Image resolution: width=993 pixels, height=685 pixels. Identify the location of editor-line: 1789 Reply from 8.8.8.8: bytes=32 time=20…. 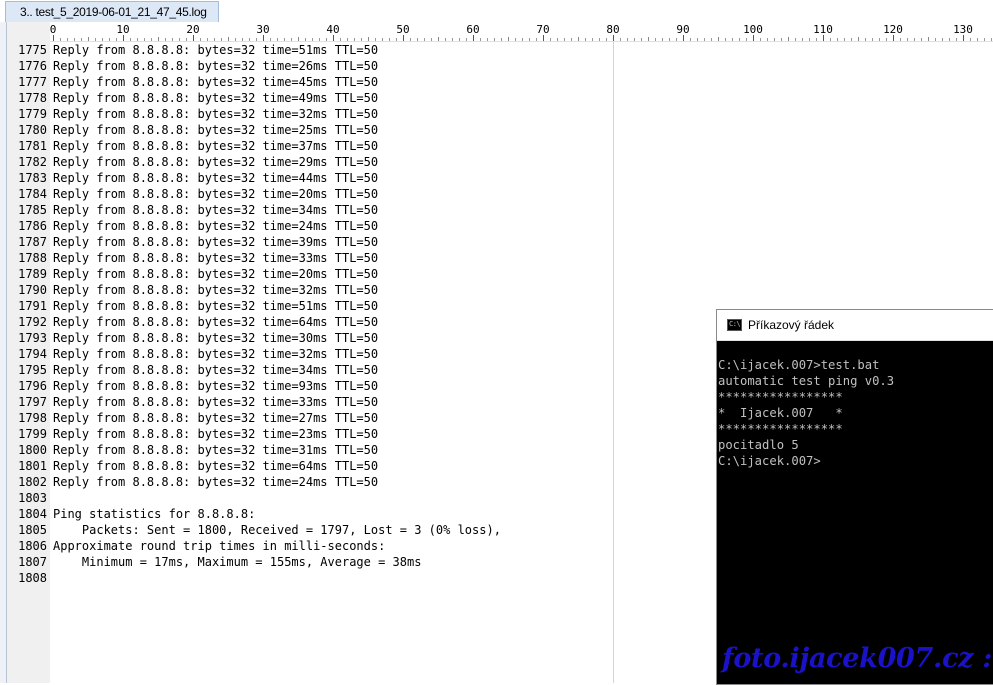
(360, 274).